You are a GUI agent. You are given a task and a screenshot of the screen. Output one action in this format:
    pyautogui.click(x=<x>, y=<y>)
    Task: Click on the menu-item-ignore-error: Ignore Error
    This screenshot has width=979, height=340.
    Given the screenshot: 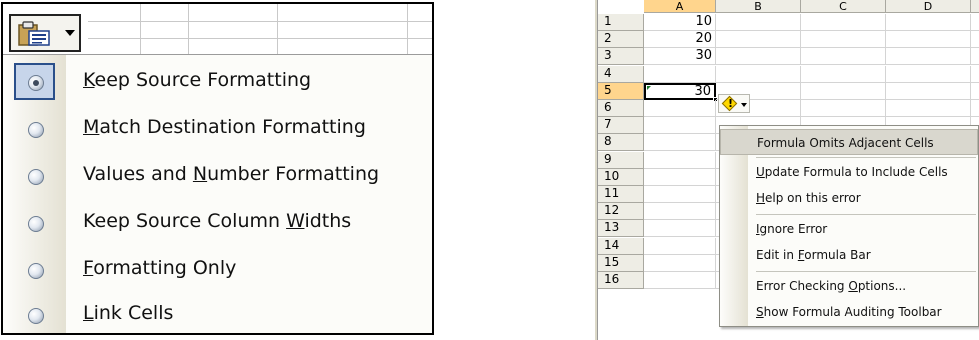 What is the action you would take?
    pyautogui.click(x=849, y=229)
    